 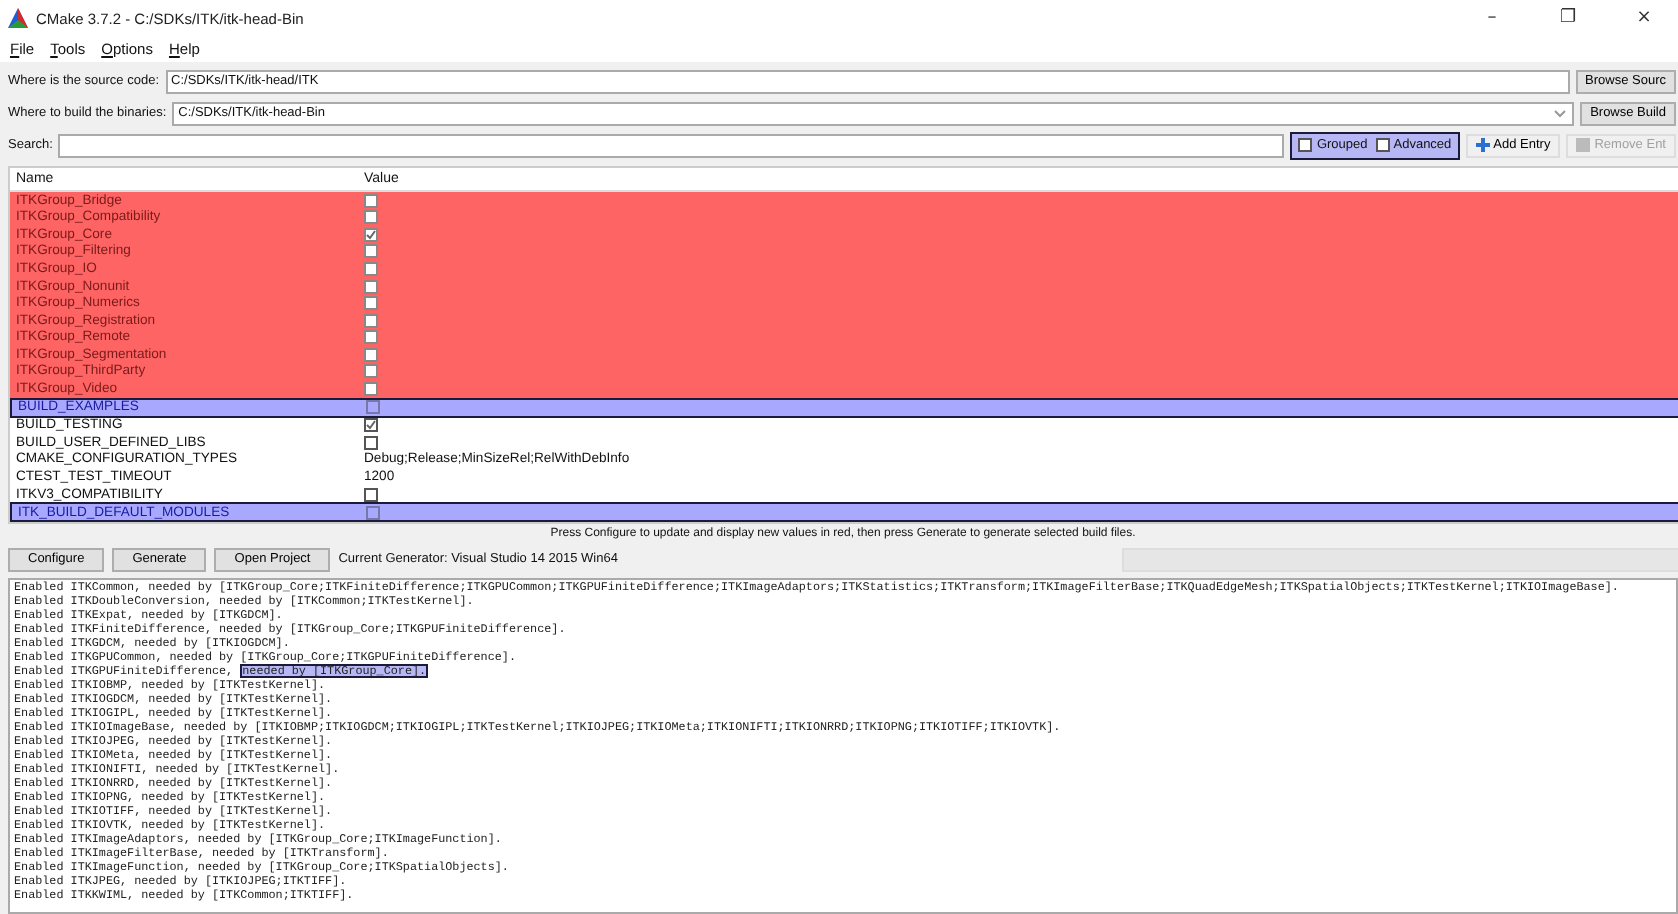 I want to click on triangle-logo-icon, so click(x=18, y=18).